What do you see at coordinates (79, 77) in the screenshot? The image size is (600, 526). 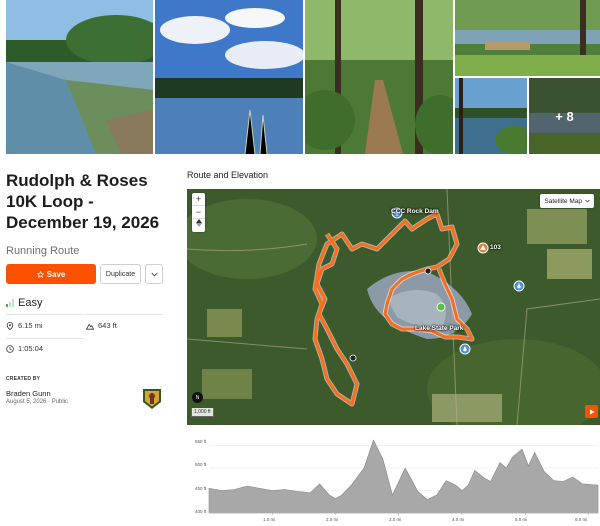 I see `gallery-photo-lake` at bounding box center [79, 77].